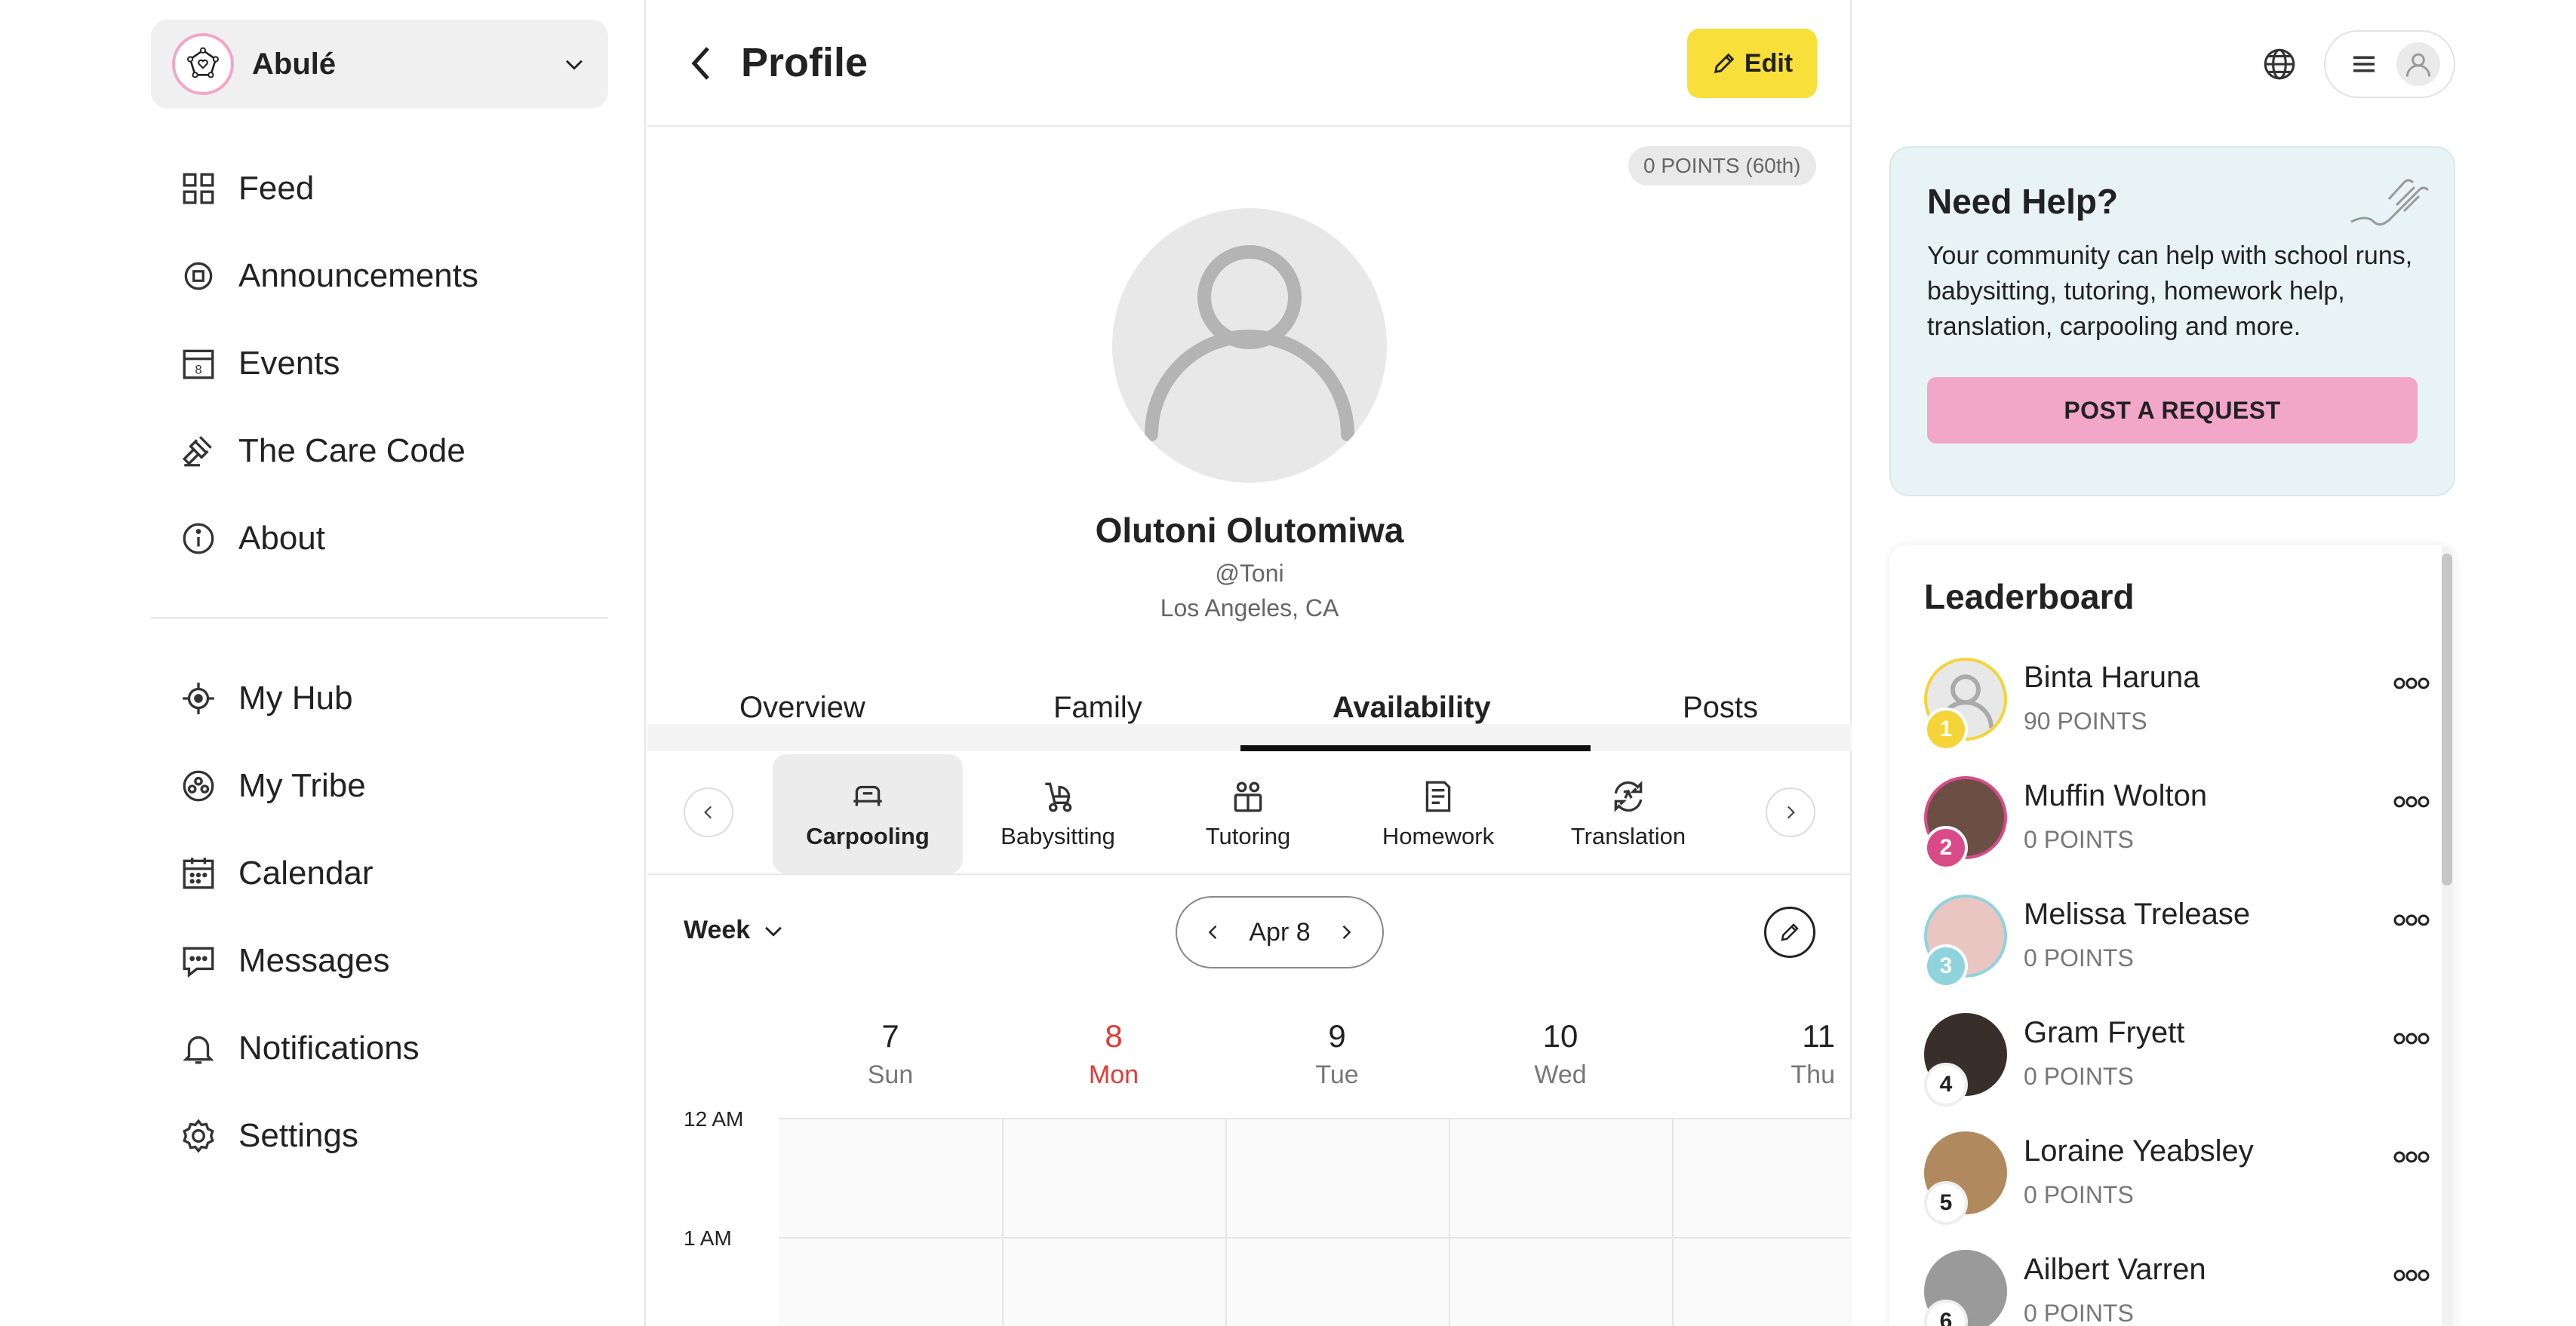 This screenshot has width=2576, height=1326. Describe the element at coordinates (2029, 596) in the screenshot. I see `leaderboard-title: Leaderboard` at that location.